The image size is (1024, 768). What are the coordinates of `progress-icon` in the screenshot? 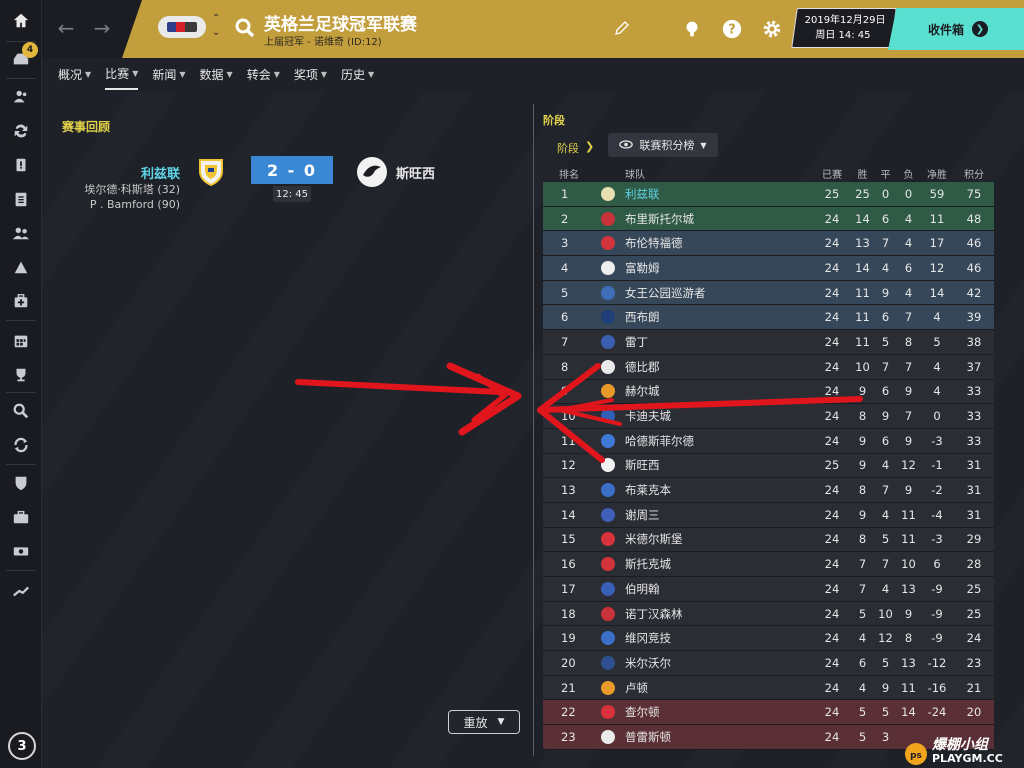 It's located at (21, 591).